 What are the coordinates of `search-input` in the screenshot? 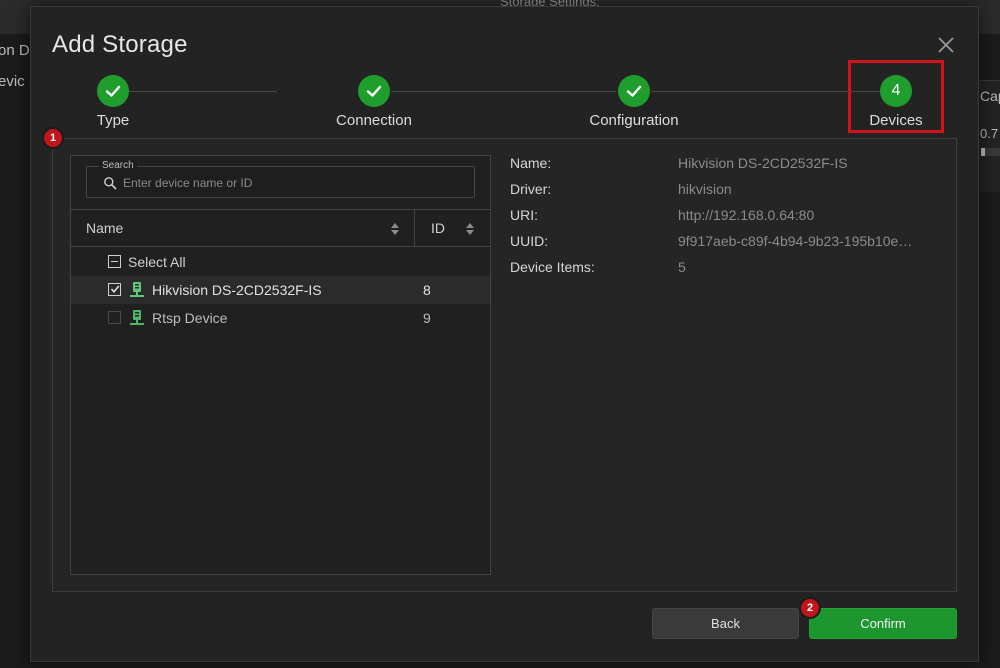 It's located at (293, 183).